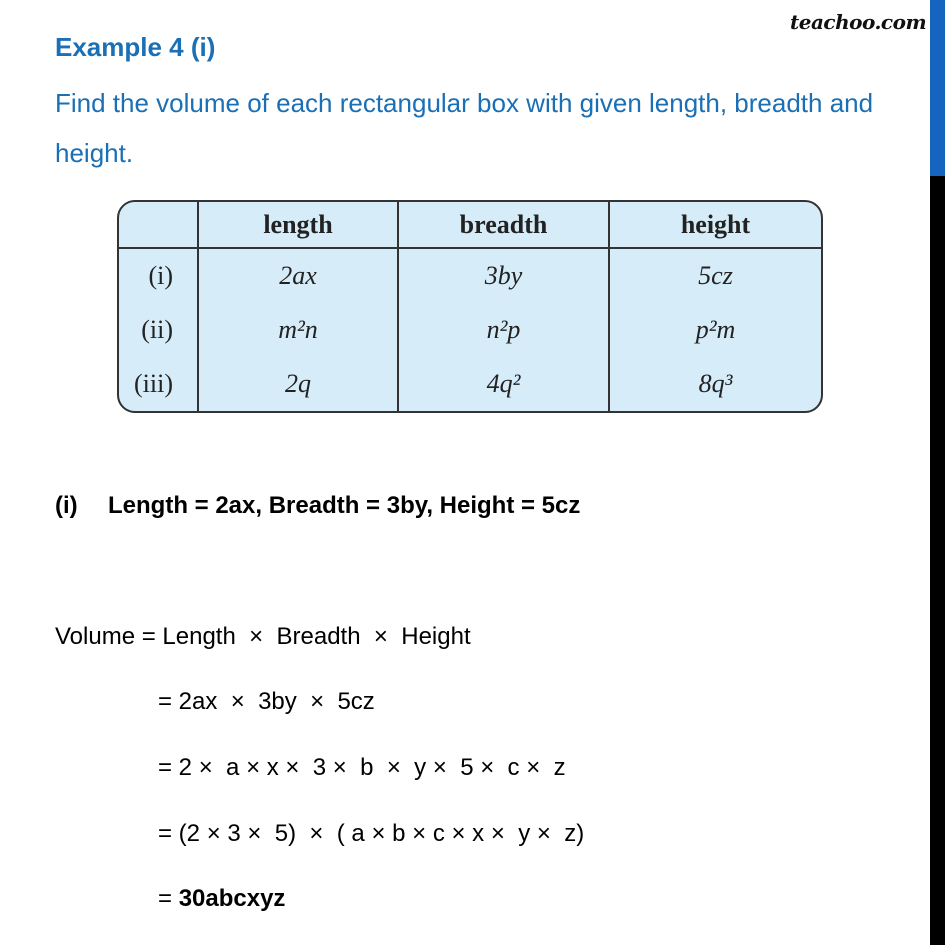 The width and height of the screenshot is (945, 945). What do you see at coordinates (714, 330) in the screenshot?
I see `cell-height: p²m` at bounding box center [714, 330].